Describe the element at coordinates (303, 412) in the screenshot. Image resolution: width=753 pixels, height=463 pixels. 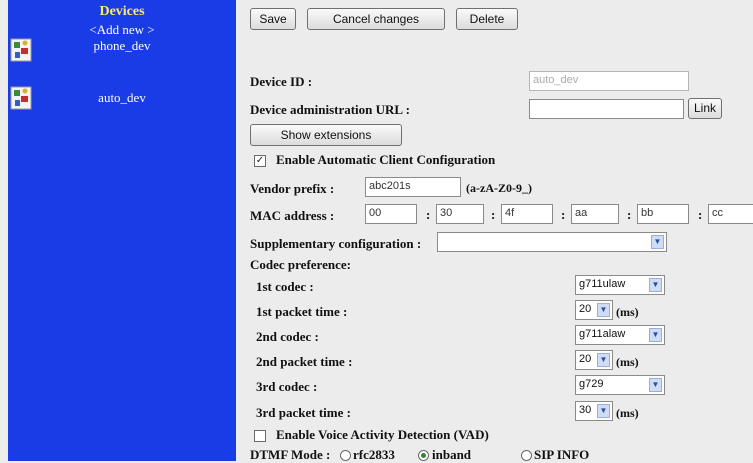
I see `packet-time-3-label: 3rd packet time :` at that location.